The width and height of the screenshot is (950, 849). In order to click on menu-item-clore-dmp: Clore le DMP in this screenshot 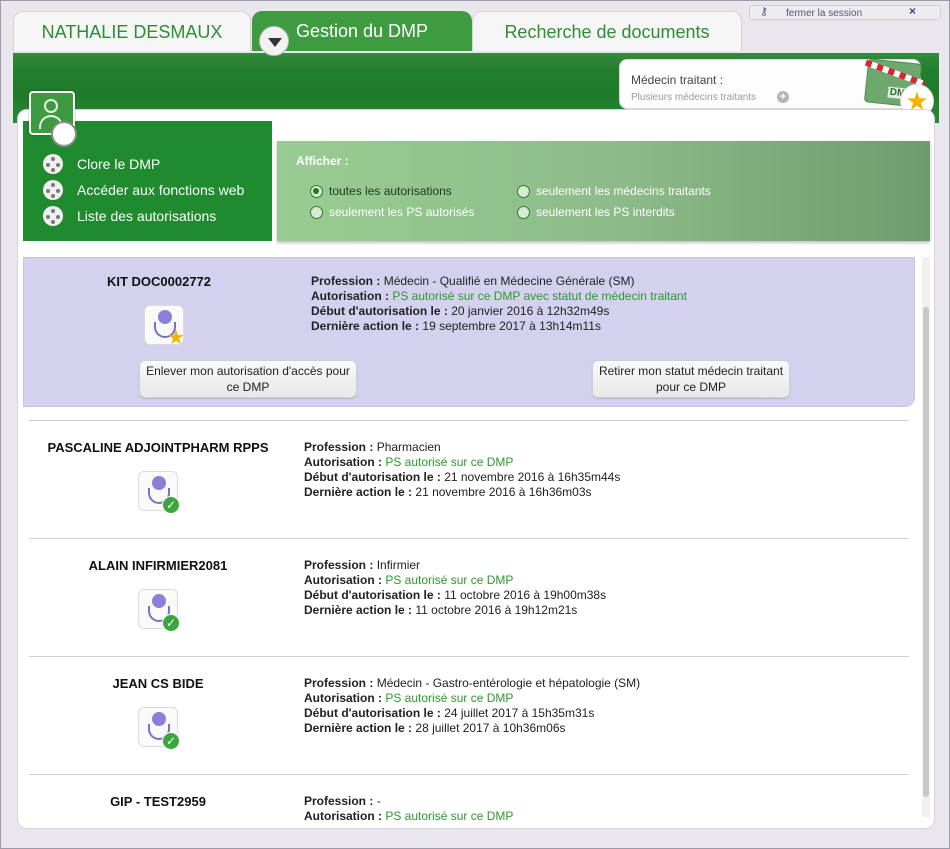, I will do `click(101, 164)`.